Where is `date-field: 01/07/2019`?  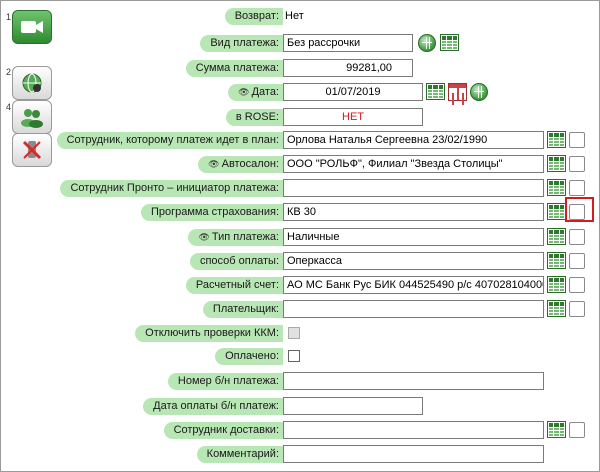 date-field: 01/07/2019 is located at coordinates (353, 92).